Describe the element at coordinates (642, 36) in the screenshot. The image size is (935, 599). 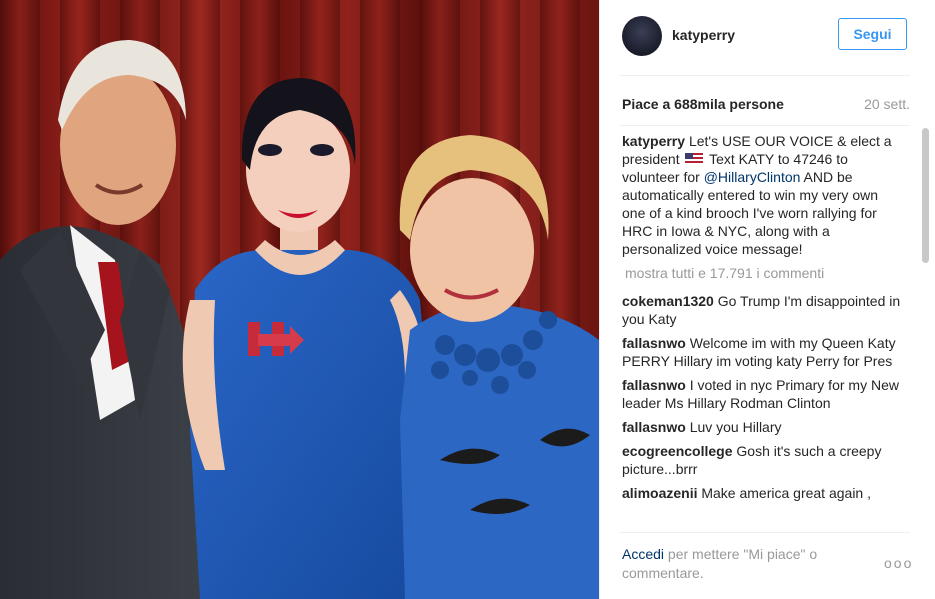
I see `avatar` at that location.